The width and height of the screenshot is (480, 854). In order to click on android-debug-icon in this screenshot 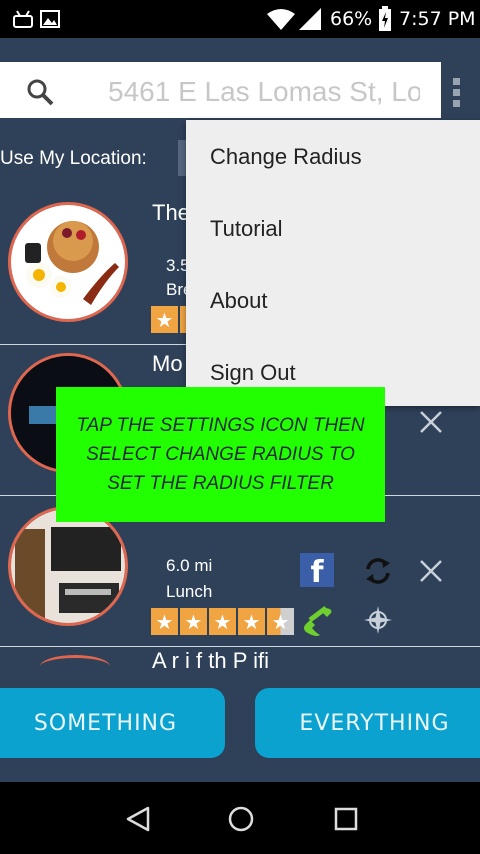, I will do `click(23, 19)`.